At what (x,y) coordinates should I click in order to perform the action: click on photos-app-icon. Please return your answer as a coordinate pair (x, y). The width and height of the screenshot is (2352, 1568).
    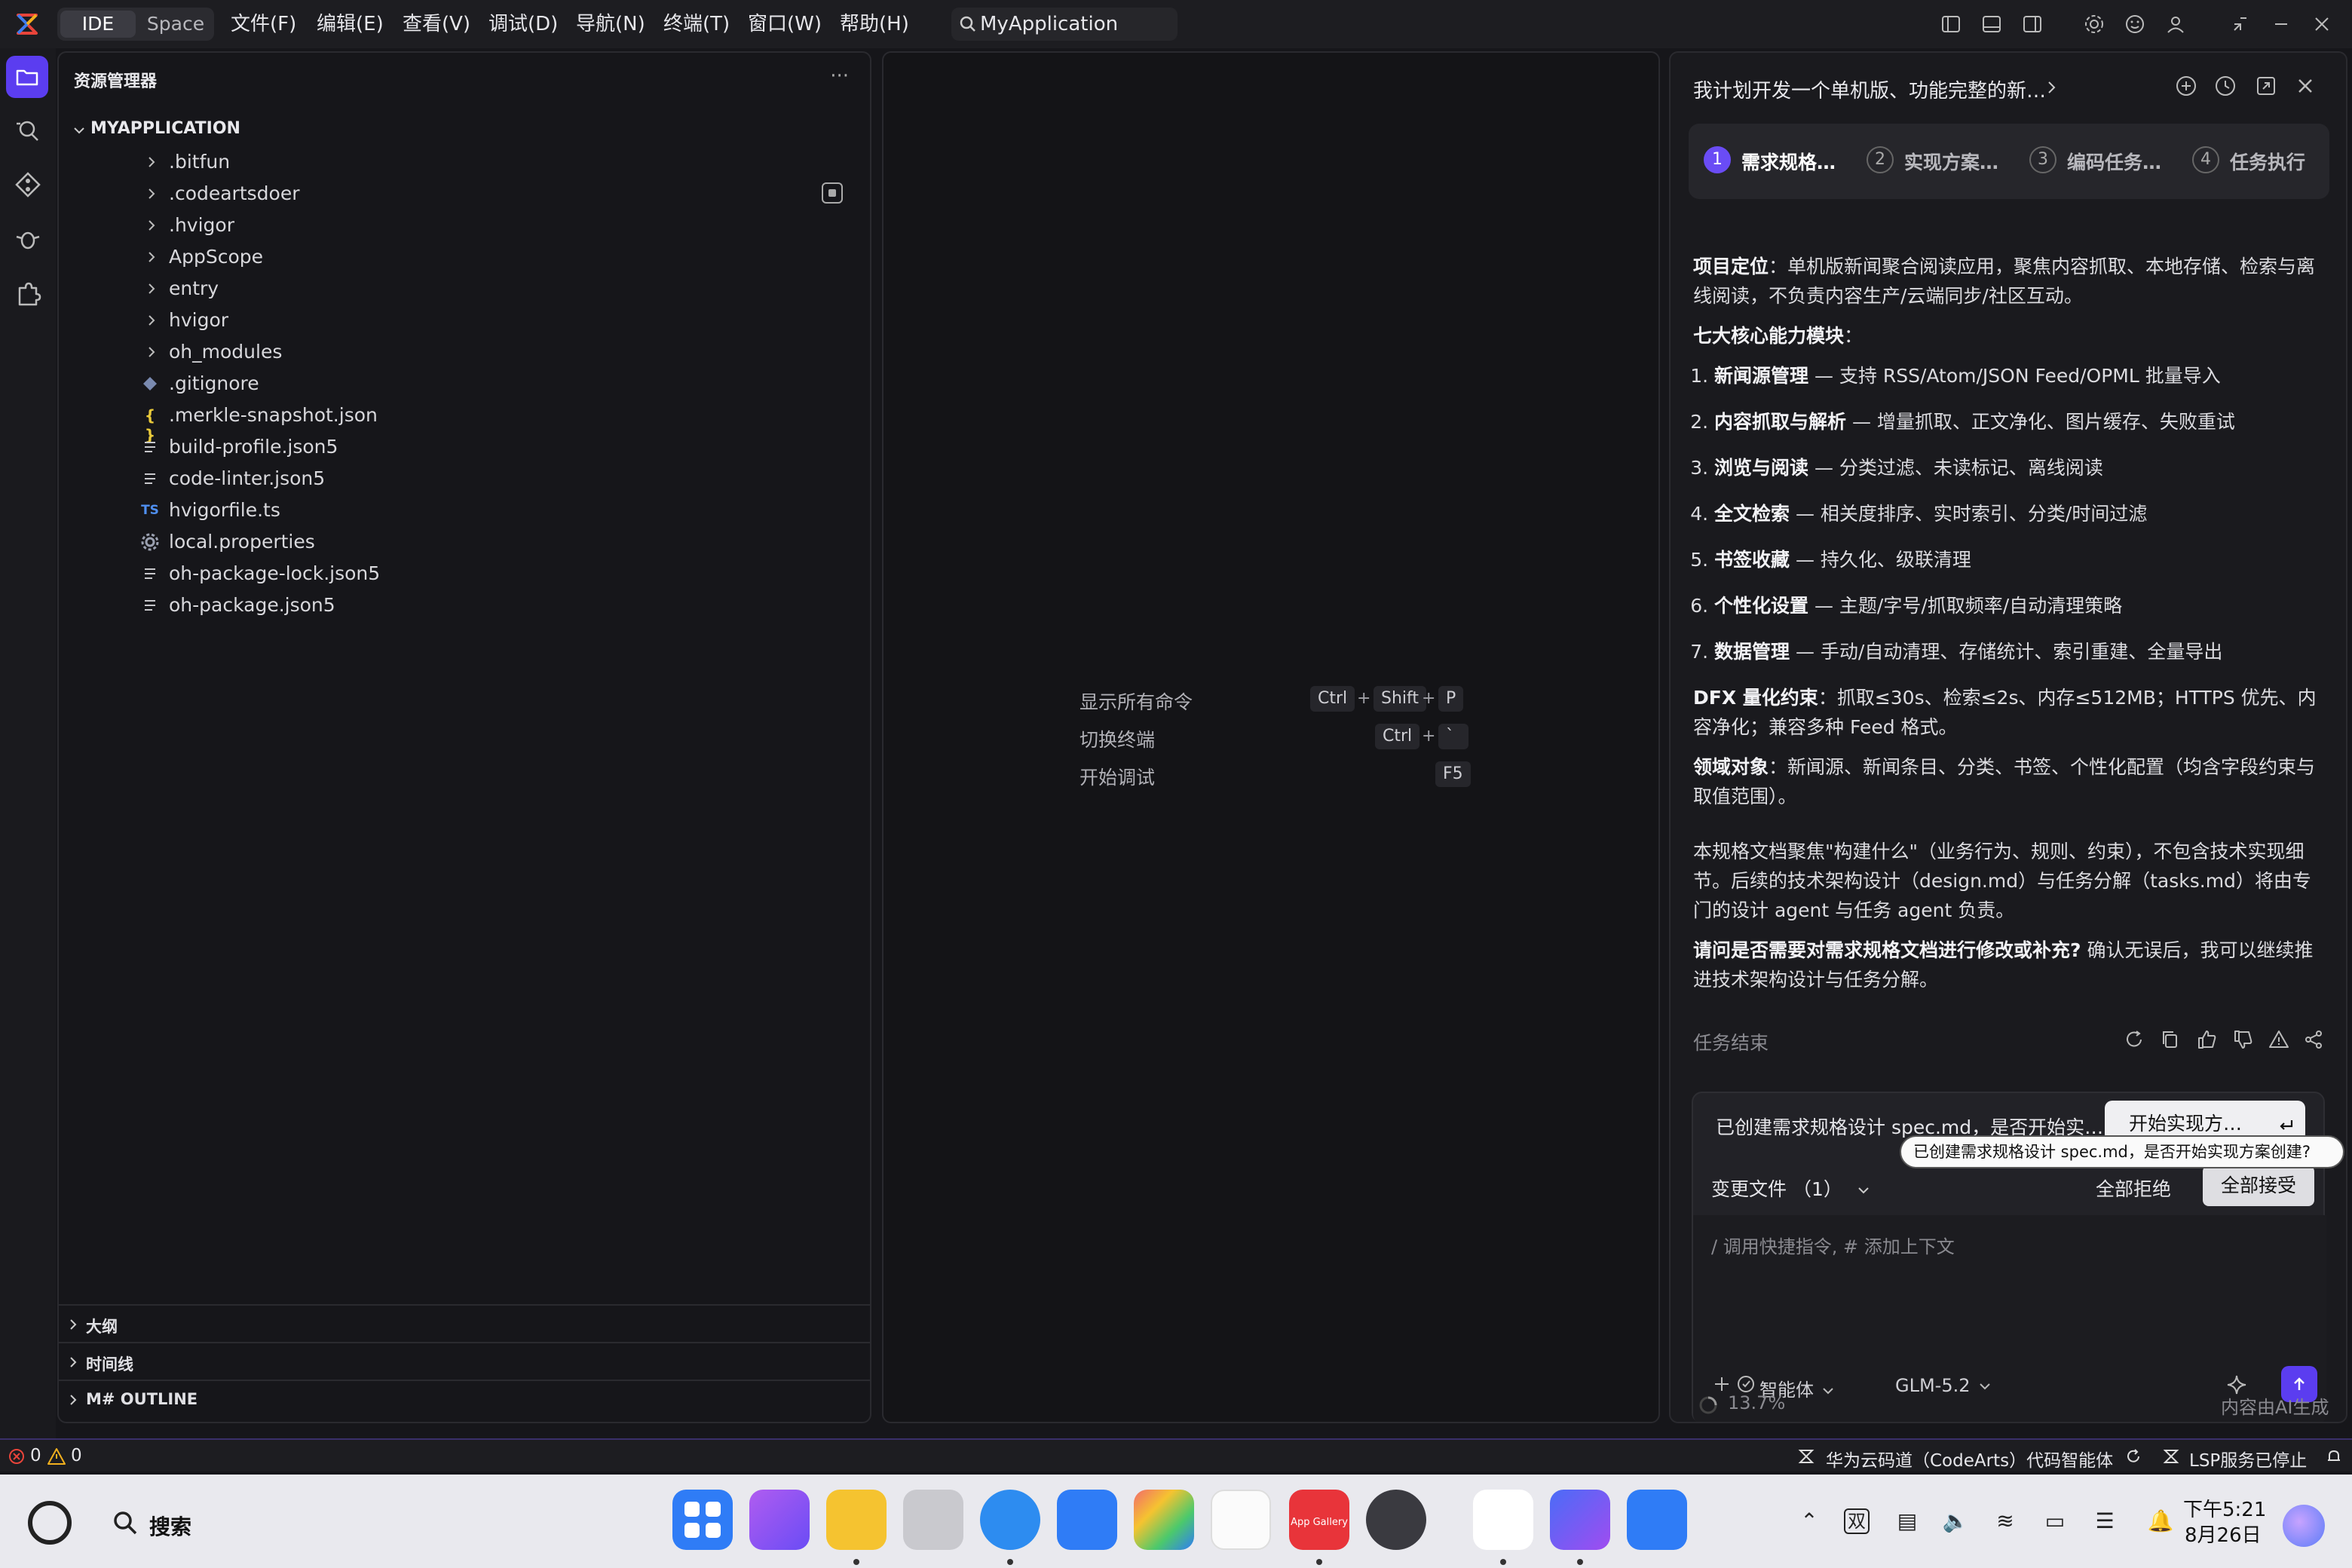
    Looking at the image, I should click on (1164, 1520).